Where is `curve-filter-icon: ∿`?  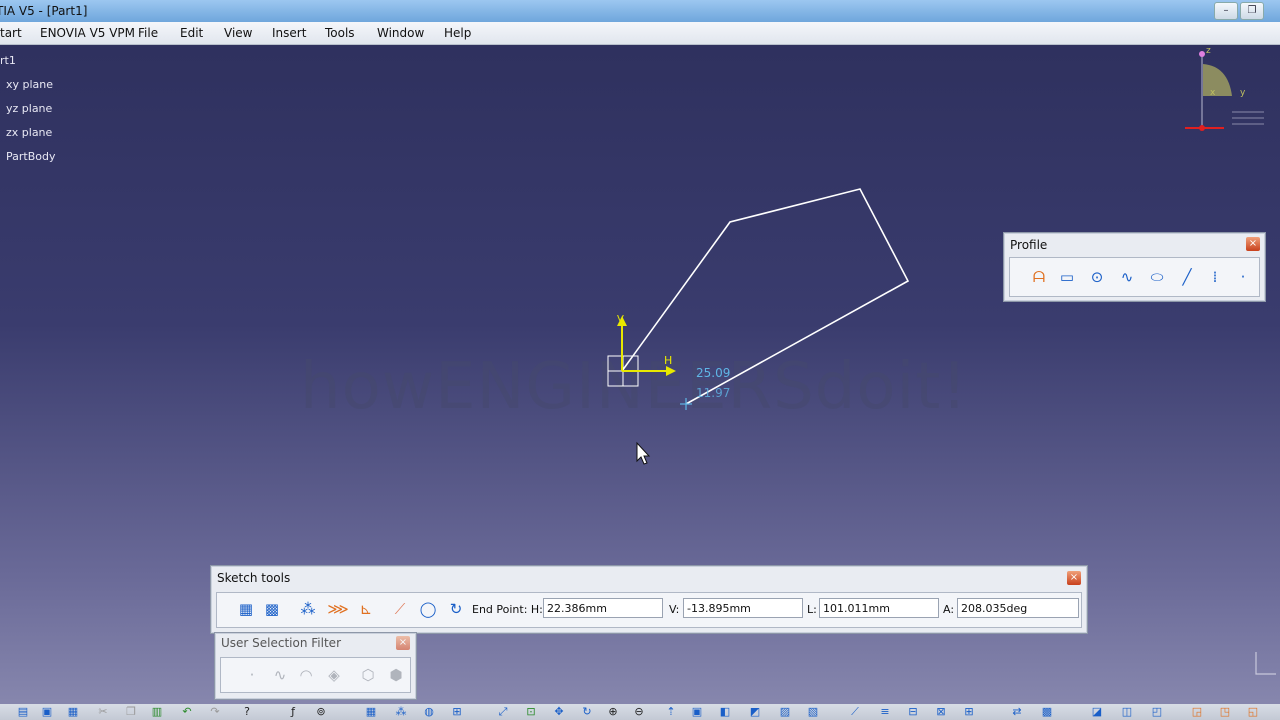
curve-filter-icon: ∿ is located at coordinates (280, 675).